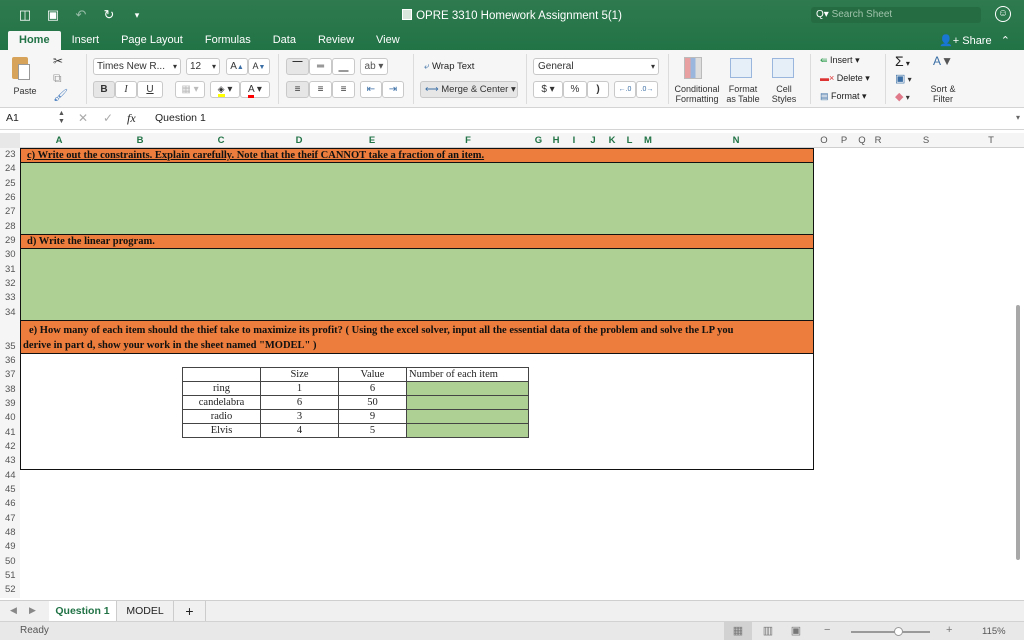 The height and width of the screenshot is (640, 1024). I want to click on column-header-h: H, so click(556, 140).